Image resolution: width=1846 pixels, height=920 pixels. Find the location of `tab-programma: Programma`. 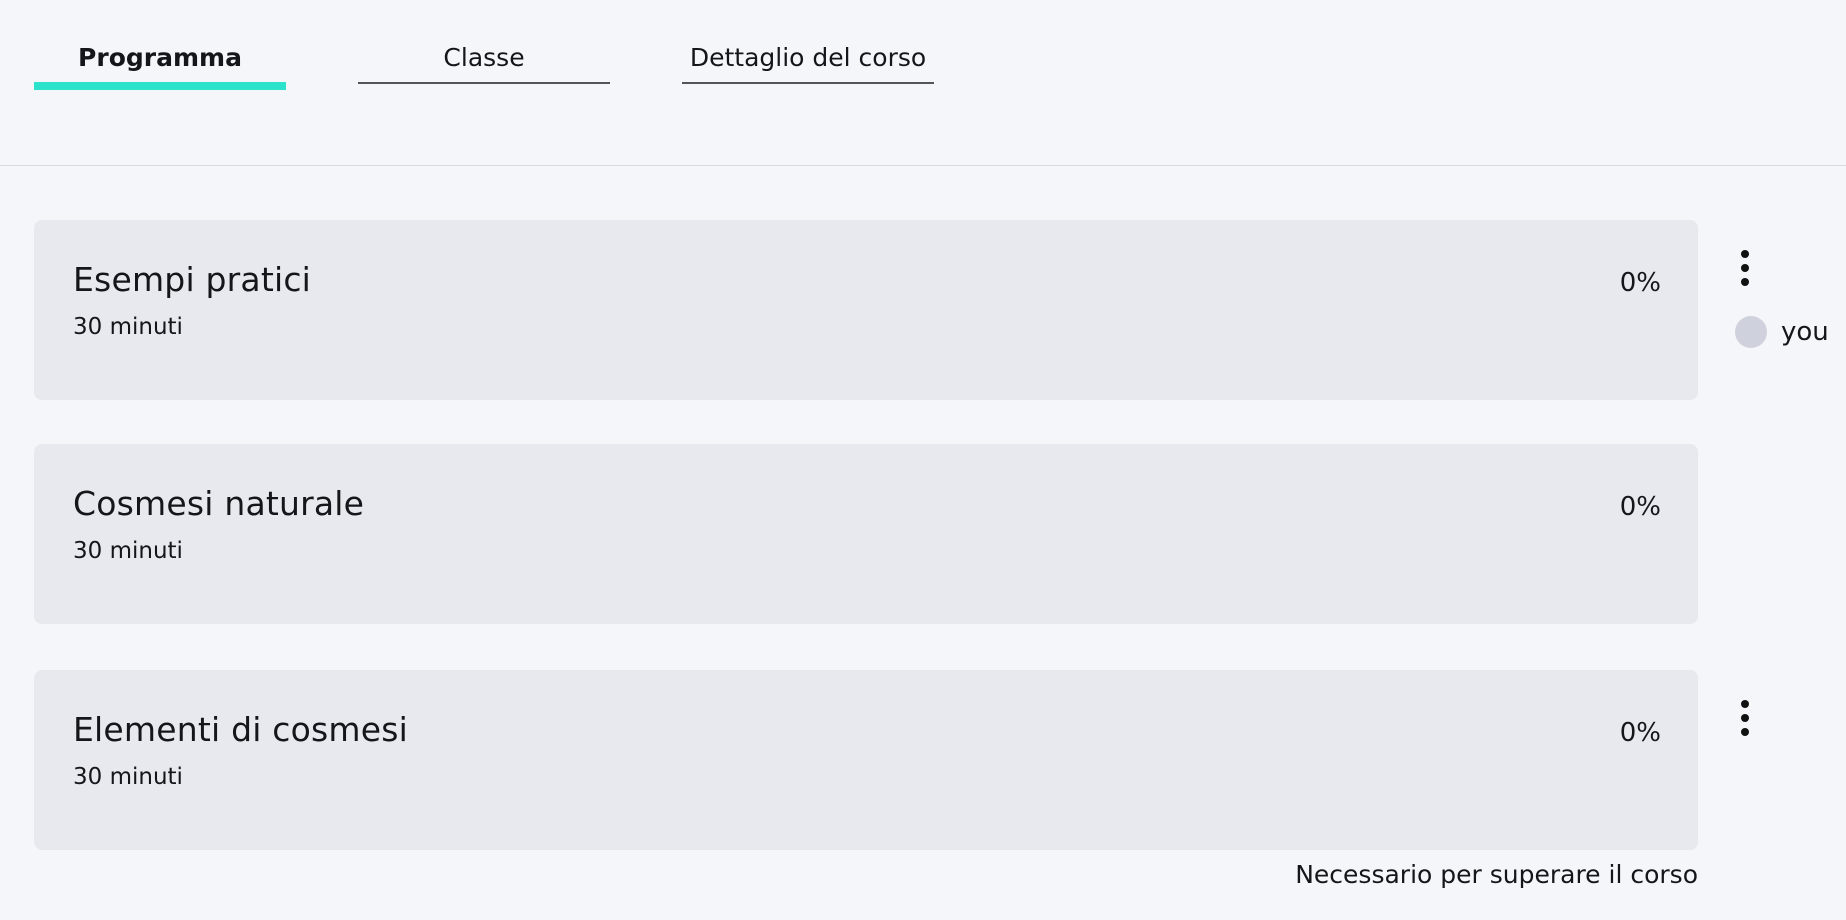

tab-programma: Programma is located at coordinates (160, 65).